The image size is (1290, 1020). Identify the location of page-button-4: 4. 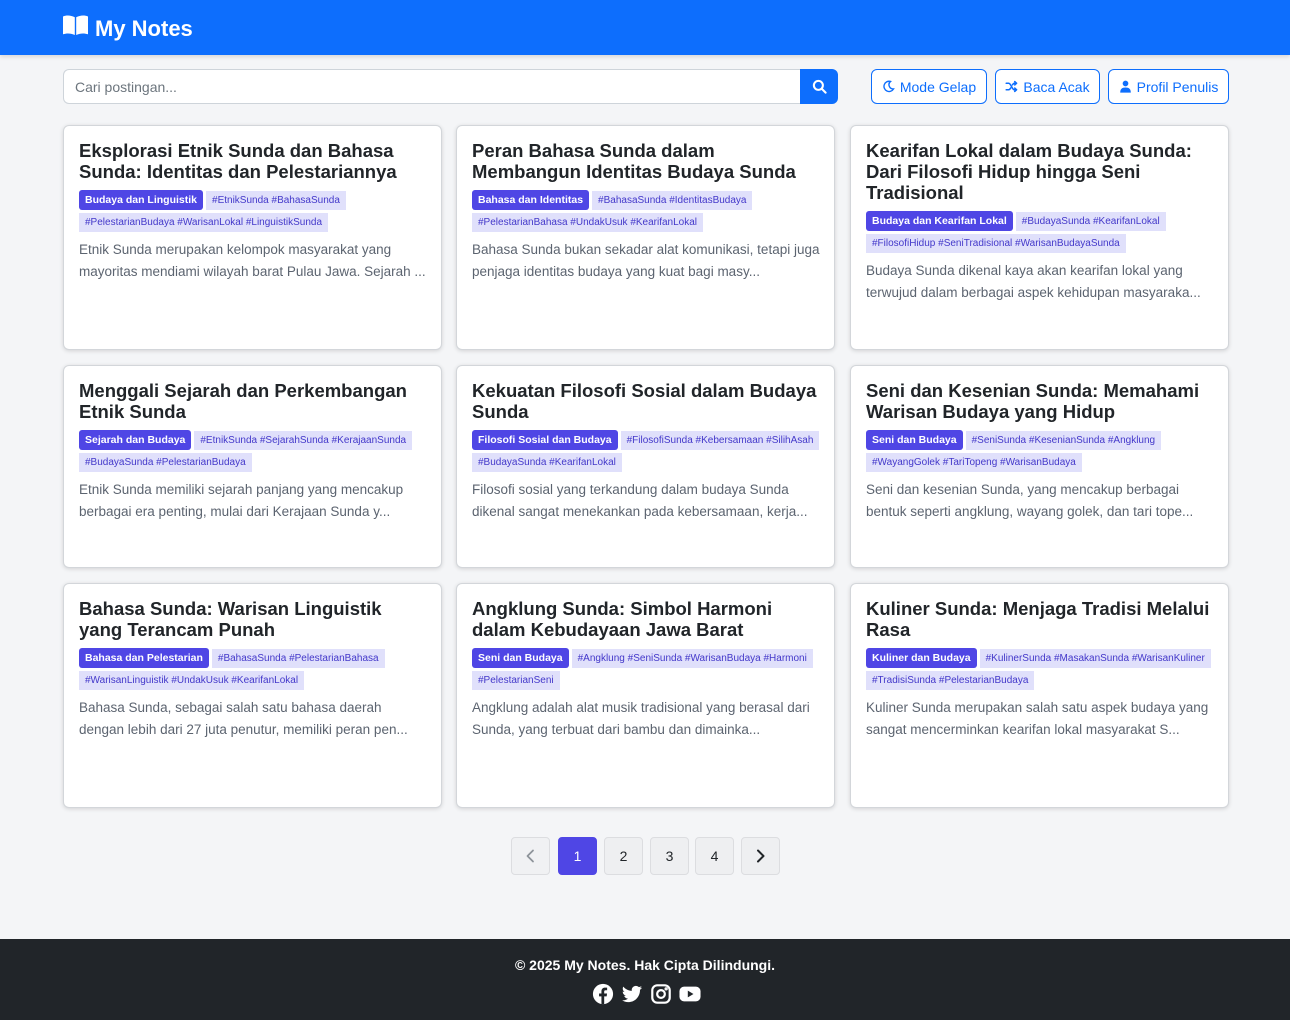
(714, 856).